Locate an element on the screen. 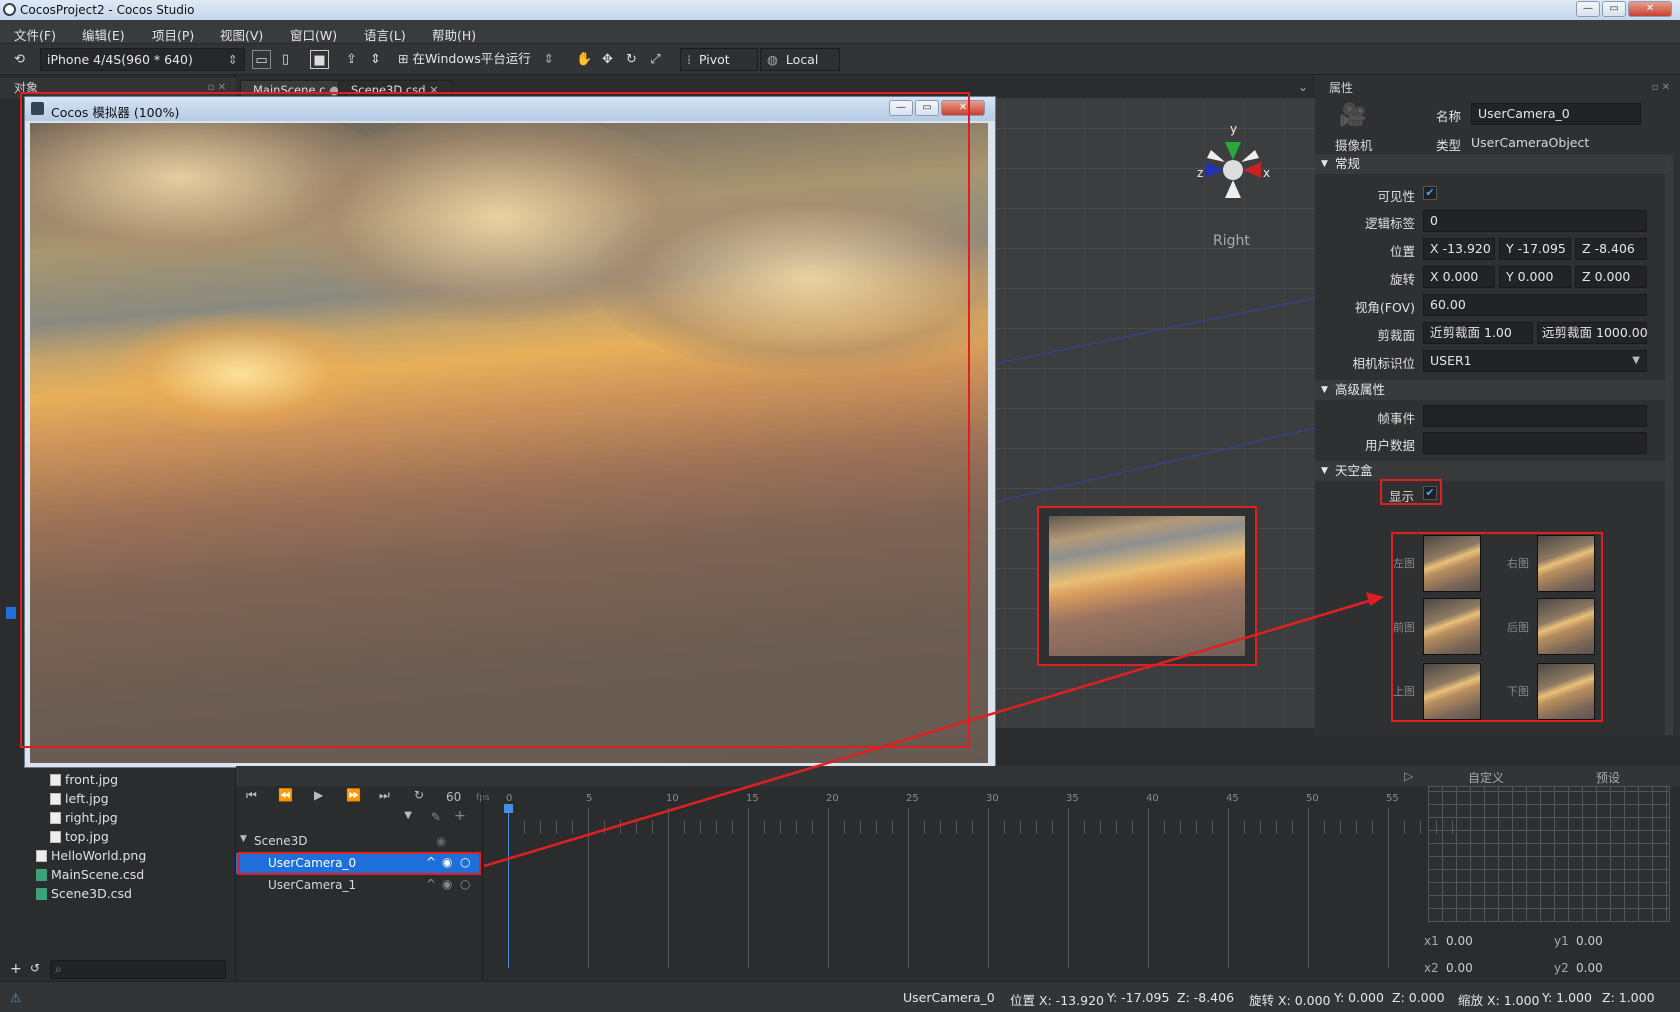  status-rotation-z: Z: 0.000 is located at coordinates (1418, 997).